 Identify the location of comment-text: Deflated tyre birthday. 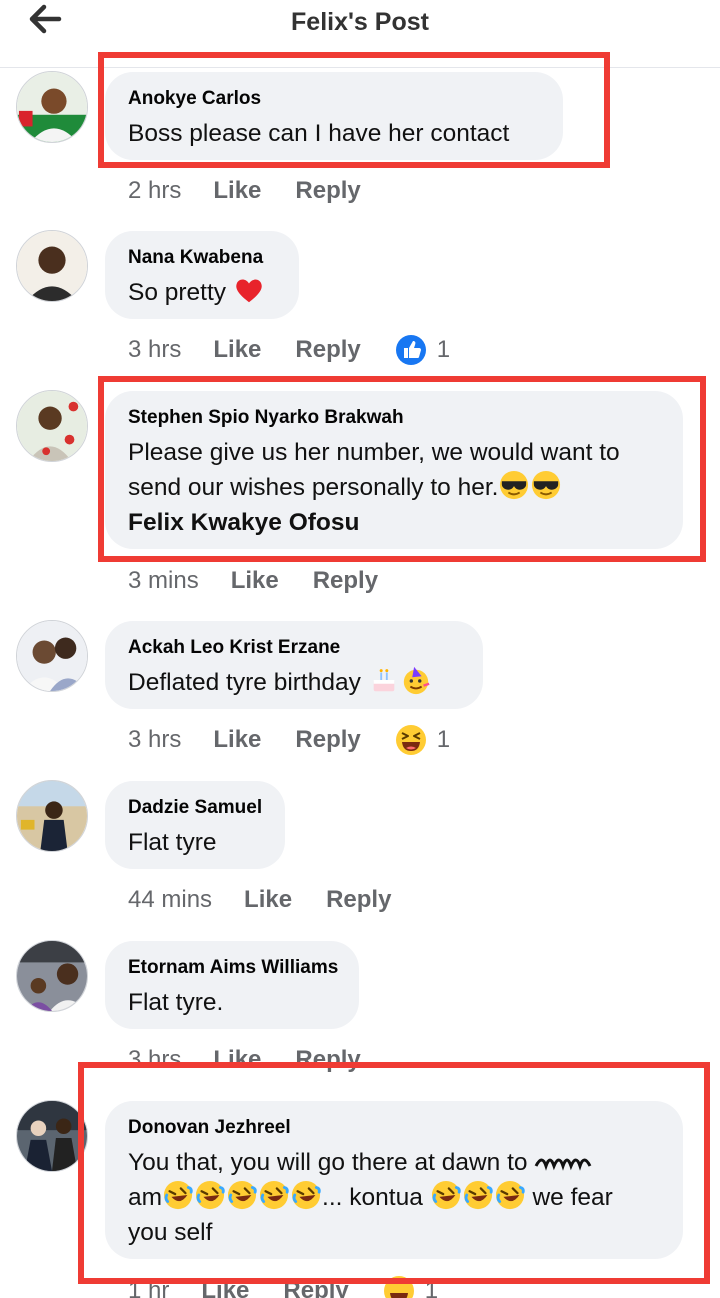
(294, 682).